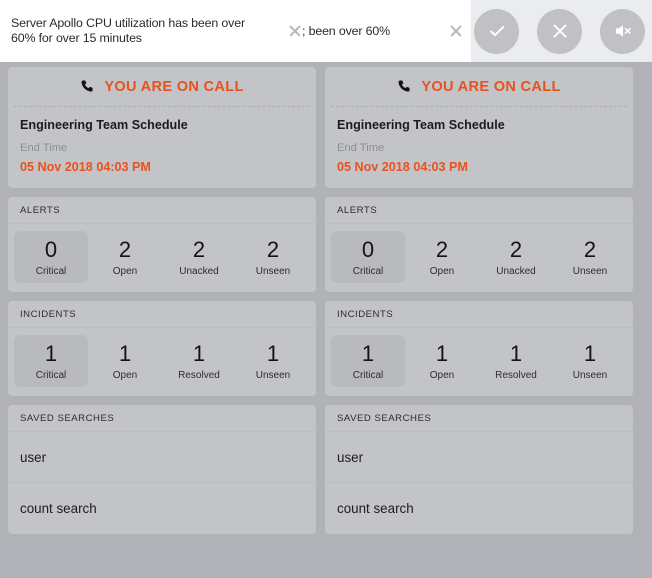 Image resolution: width=652 pixels, height=578 pixels. I want to click on toast-message: ; been over 60%, so click(346, 30).